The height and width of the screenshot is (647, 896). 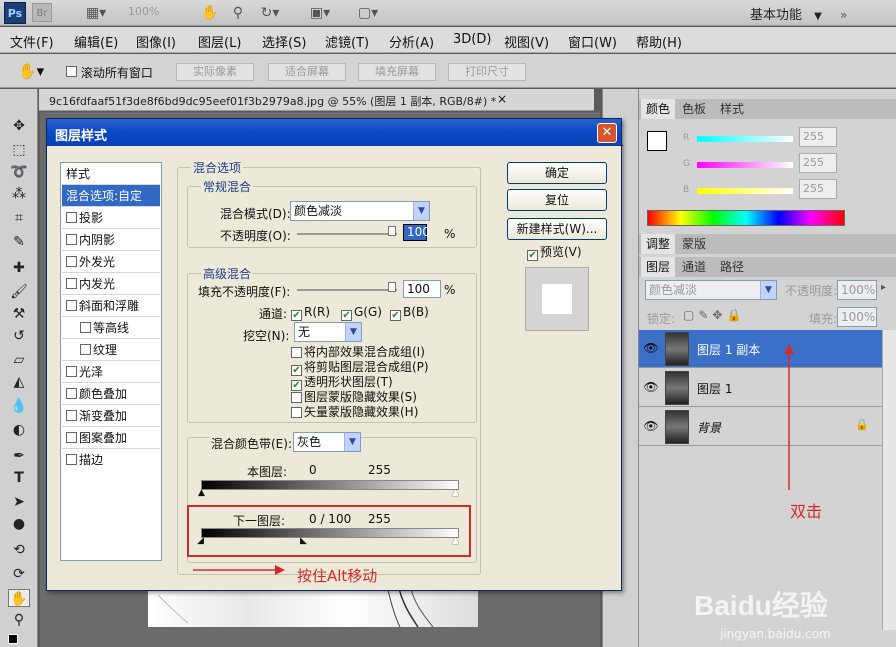 What do you see at coordinates (502, 99) in the screenshot?
I see `close-document-icon: ×` at bounding box center [502, 99].